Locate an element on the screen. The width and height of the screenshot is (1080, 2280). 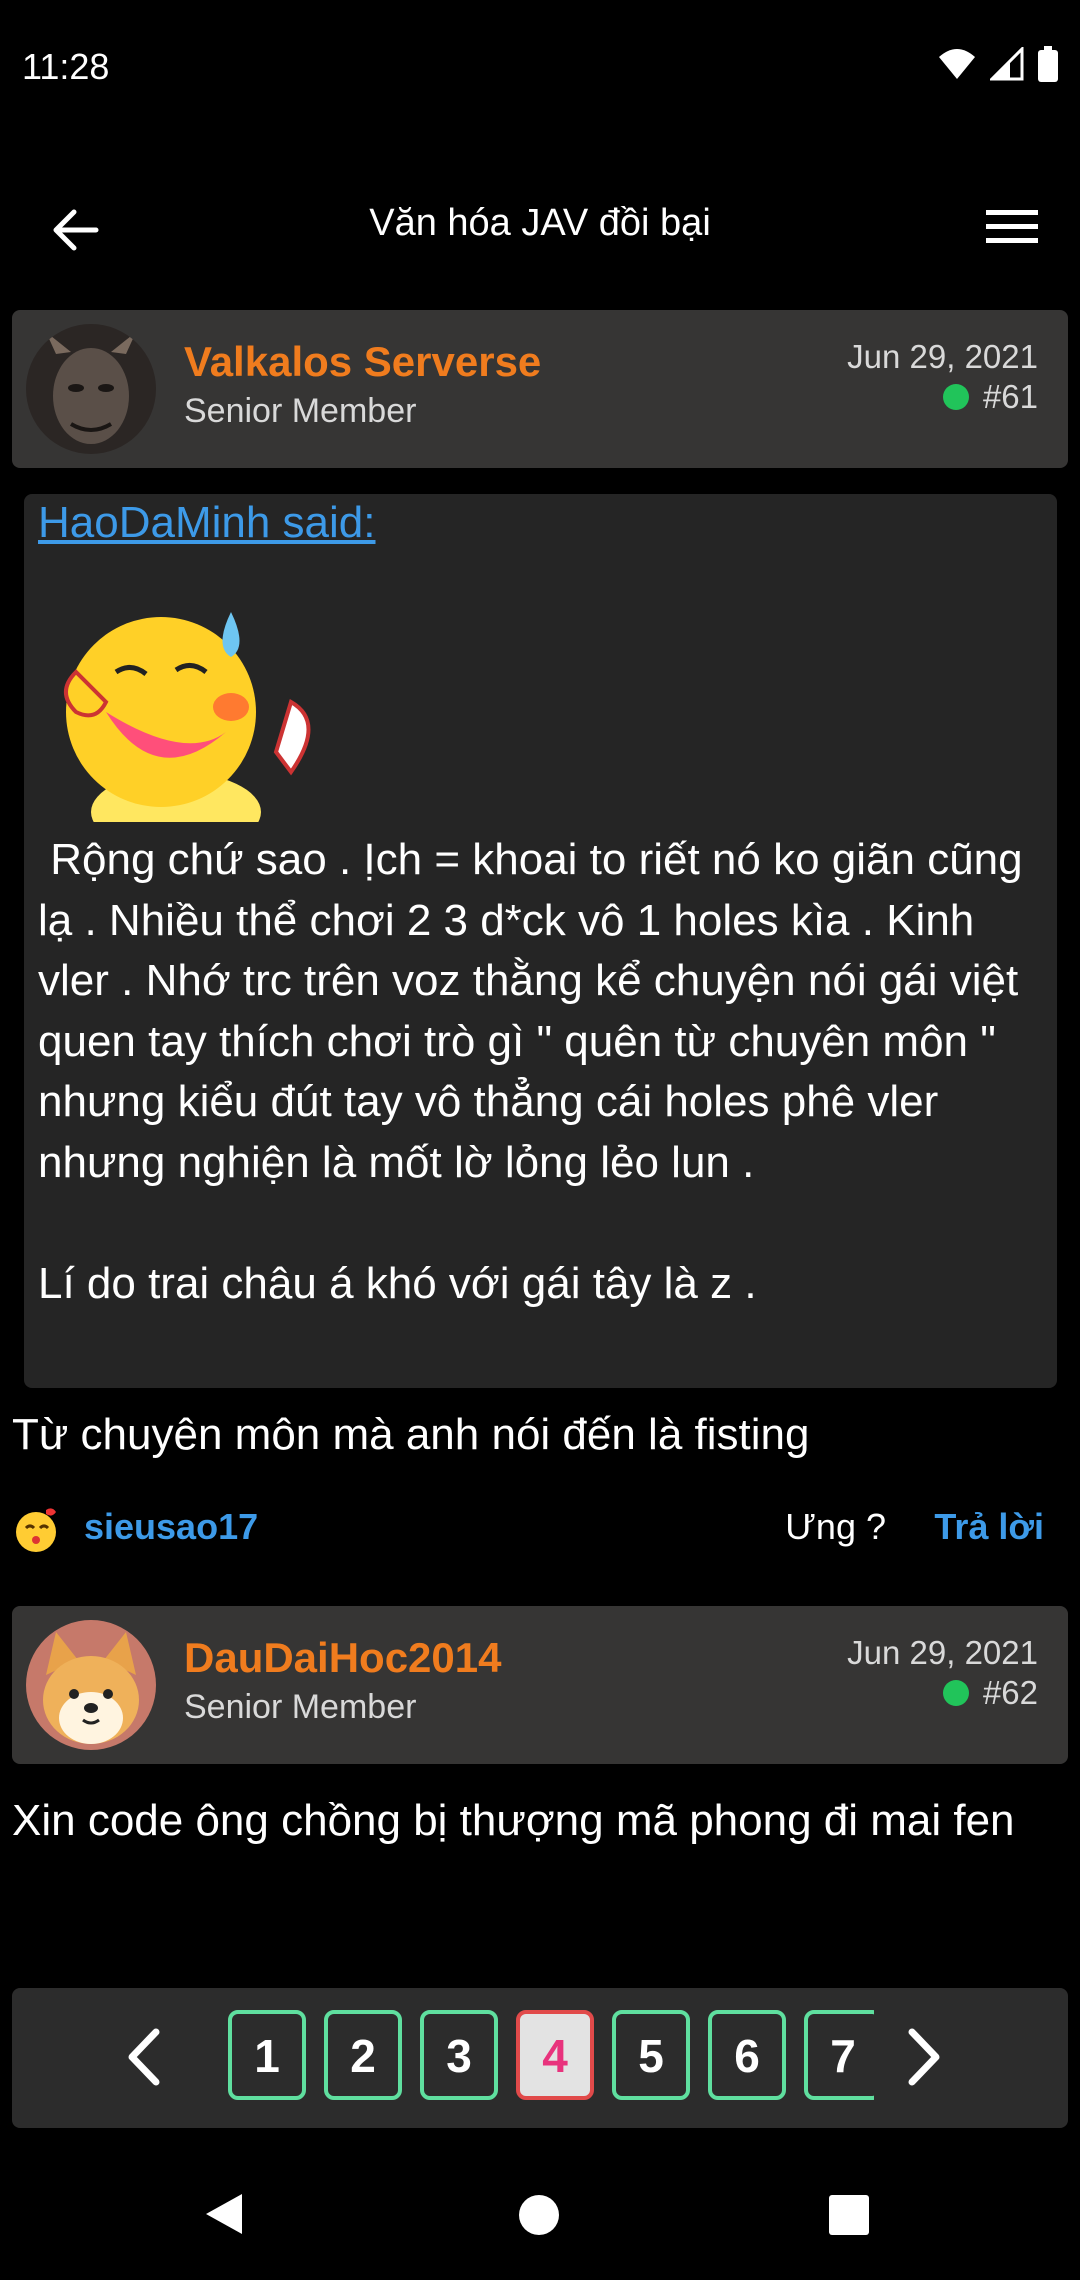
battery-icon is located at coordinates (1048, 64).